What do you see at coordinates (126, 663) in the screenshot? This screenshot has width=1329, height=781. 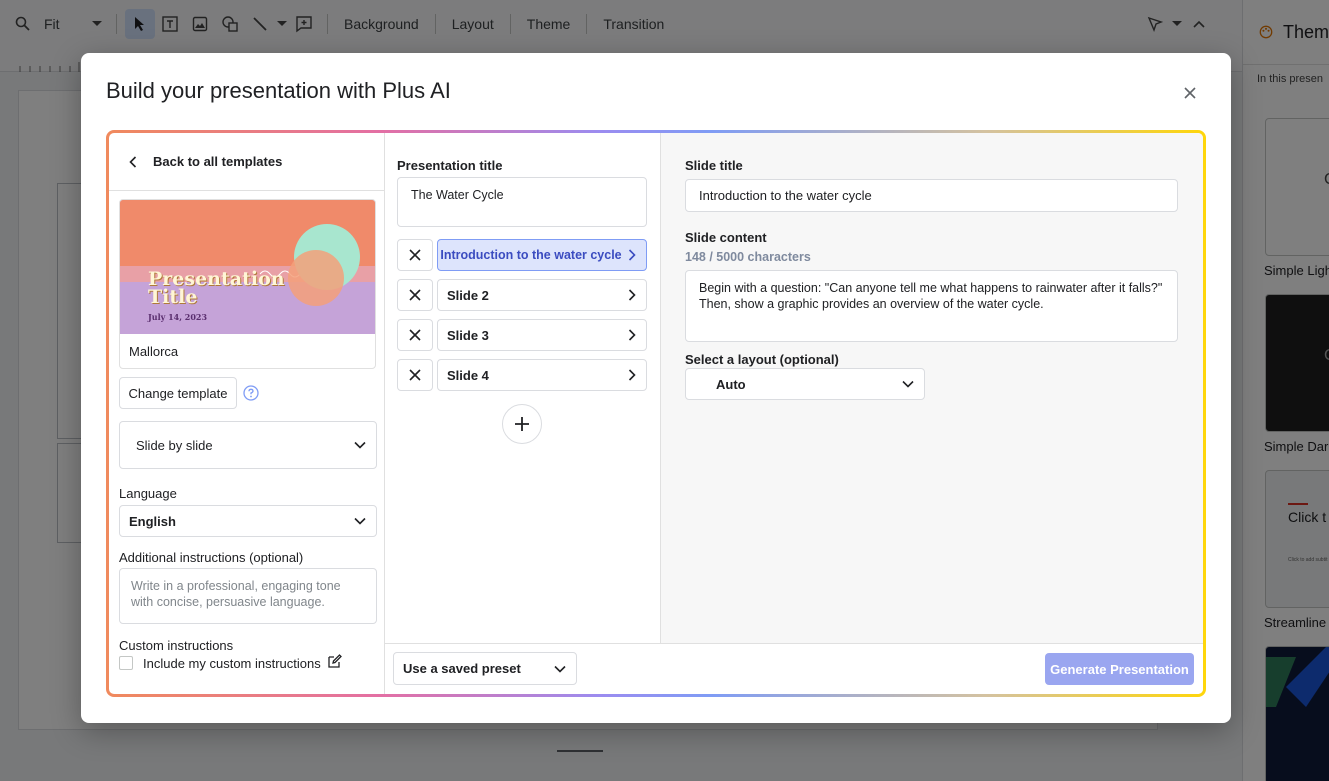 I see `custom-instructions-checkbox` at bounding box center [126, 663].